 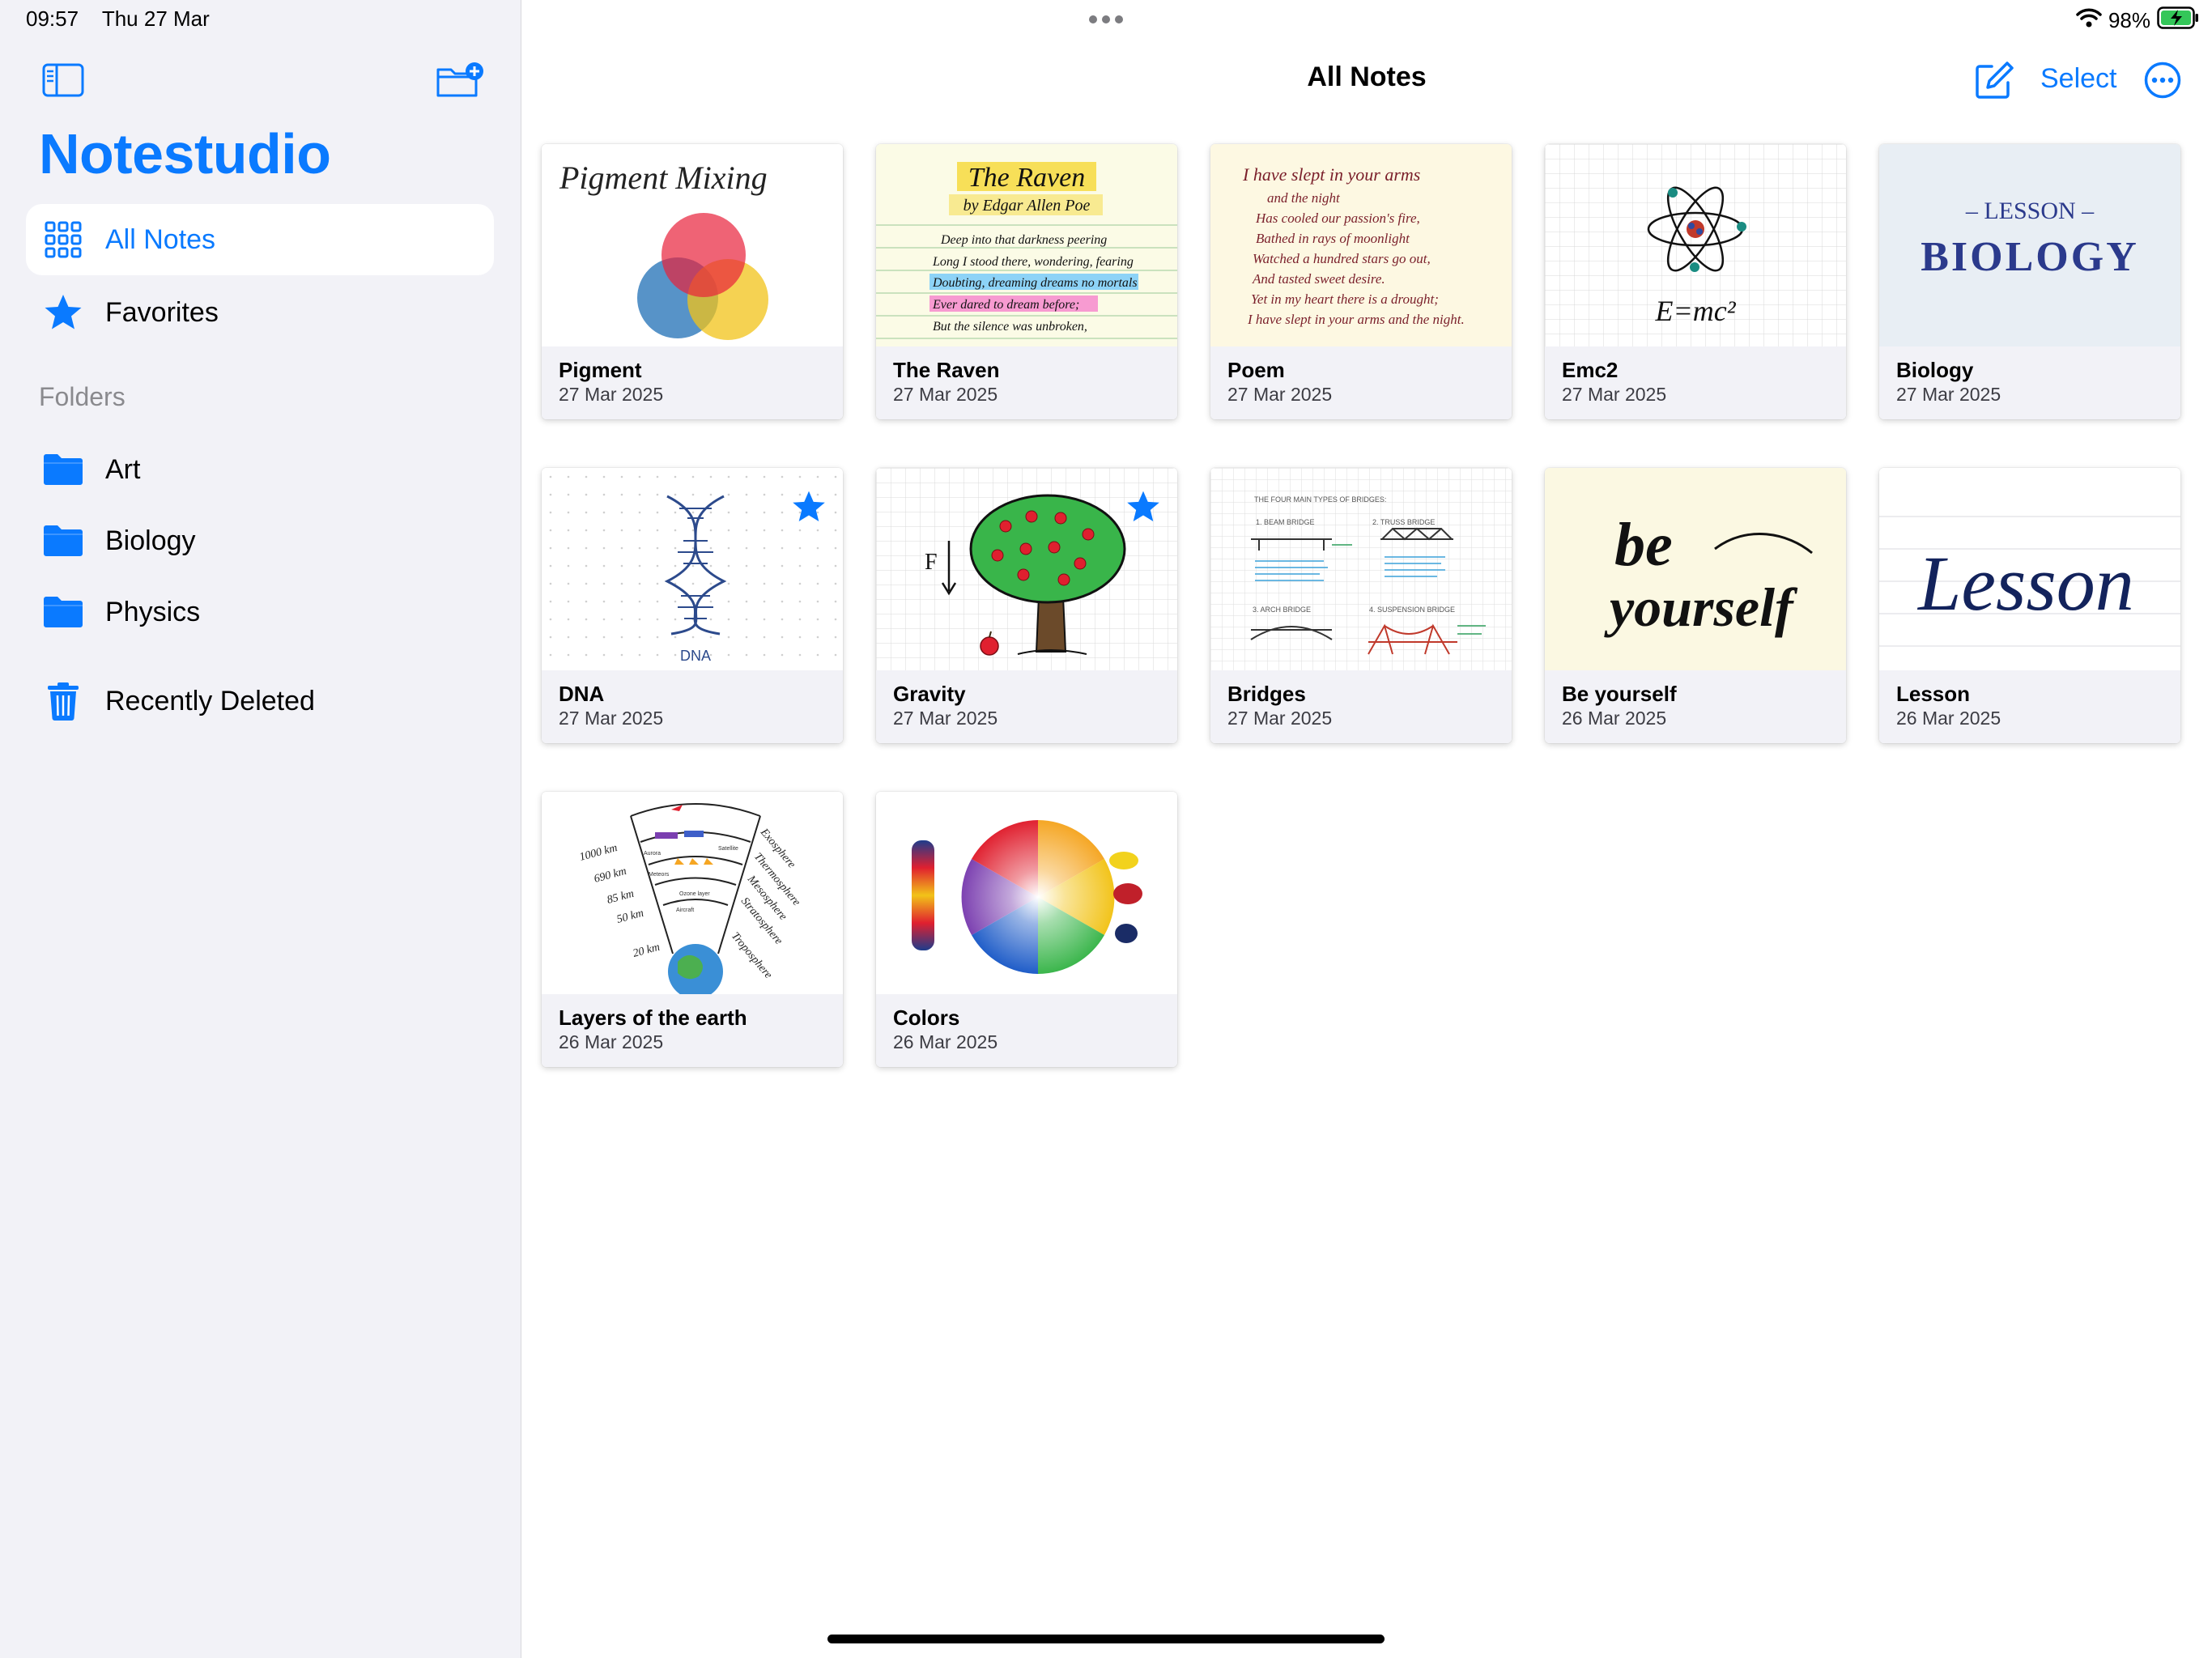 I want to click on note-thumbnail: E=mc², so click(x=1695, y=245).